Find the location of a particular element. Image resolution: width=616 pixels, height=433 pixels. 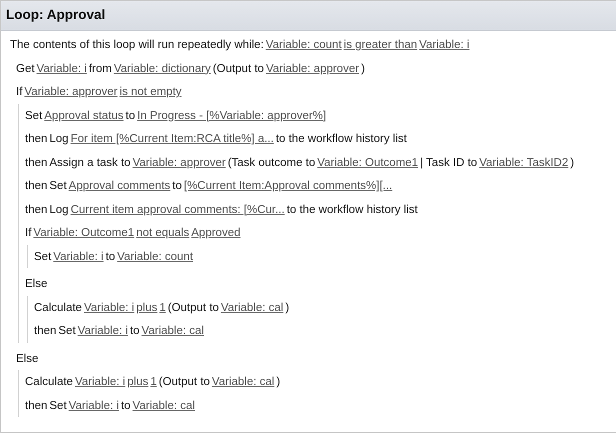

step-text: Get is located at coordinates (25, 69).